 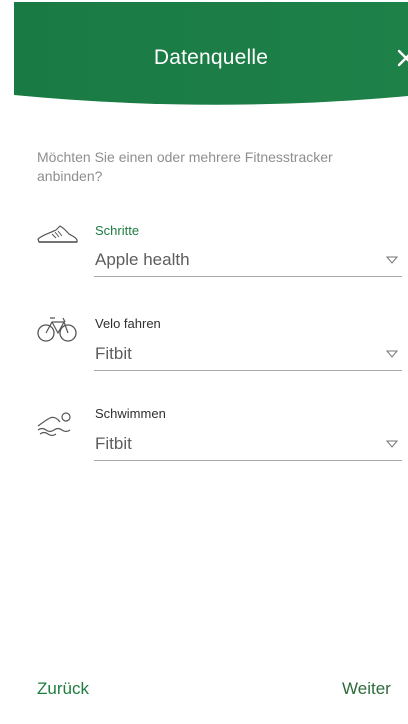 I want to click on bicycle-icon, so click(x=58, y=328).